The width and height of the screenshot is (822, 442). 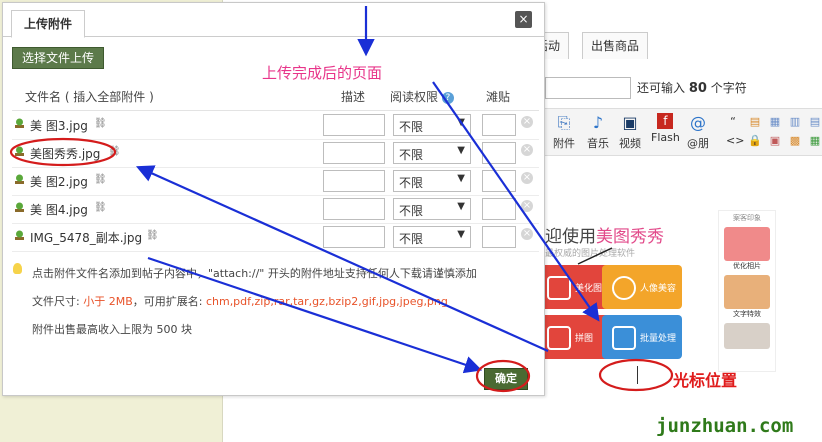 What do you see at coordinates (755, 141) in the screenshot?
I see `lock-icon: 🔒` at bounding box center [755, 141].